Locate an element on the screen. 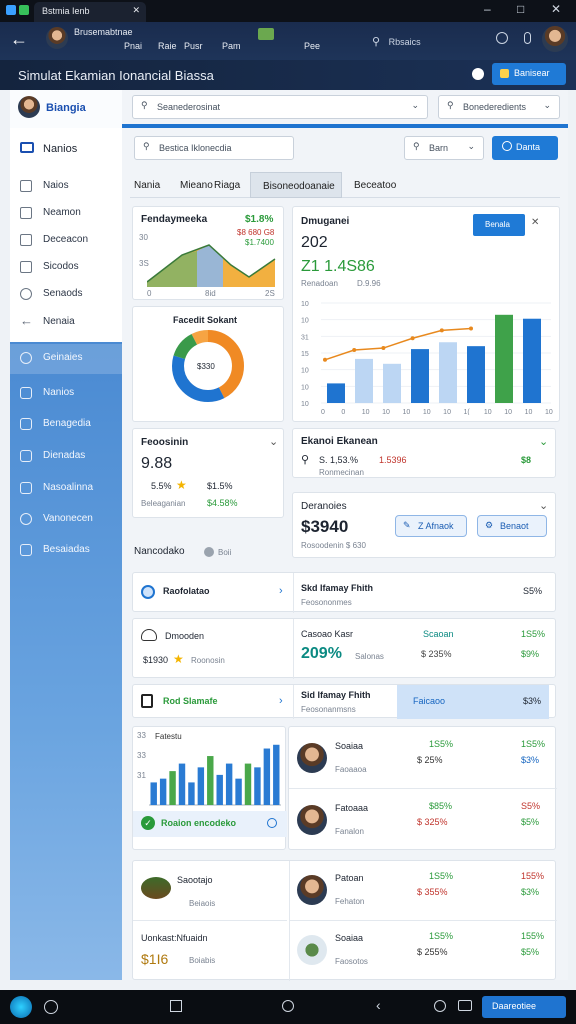 The height and width of the screenshot is (1024, 576). back-icon: ‹ is located at coordinates (378, 1005).